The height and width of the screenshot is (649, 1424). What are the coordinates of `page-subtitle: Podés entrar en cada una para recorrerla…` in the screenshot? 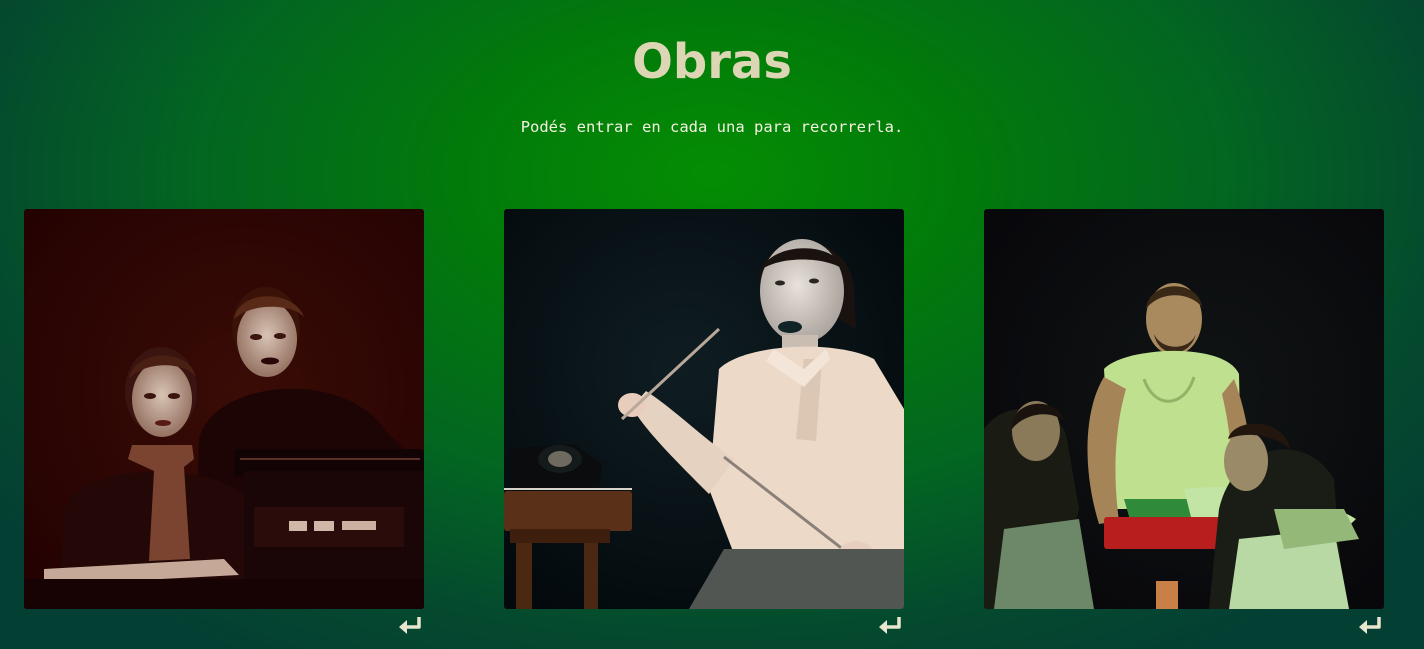 It's located at (712, 127).